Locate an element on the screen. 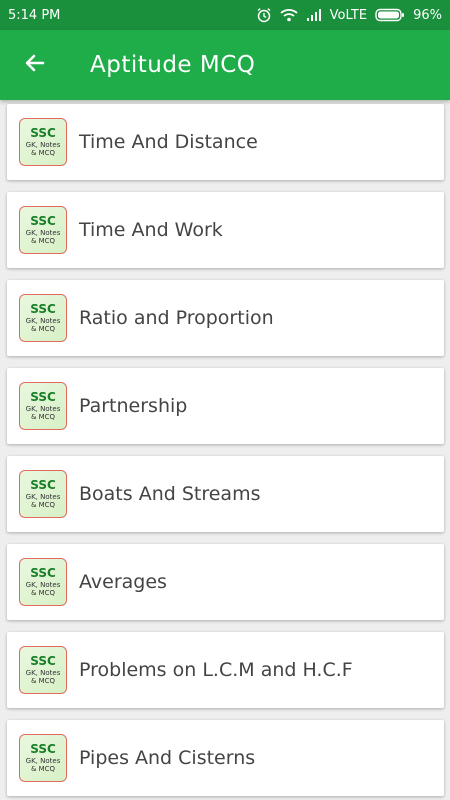 This screenshot has height=800, width=450. topic-card-boats-and-streams: SSC GK, Notes & MCQ Boats And Streams is located at coordinates (225, 494).